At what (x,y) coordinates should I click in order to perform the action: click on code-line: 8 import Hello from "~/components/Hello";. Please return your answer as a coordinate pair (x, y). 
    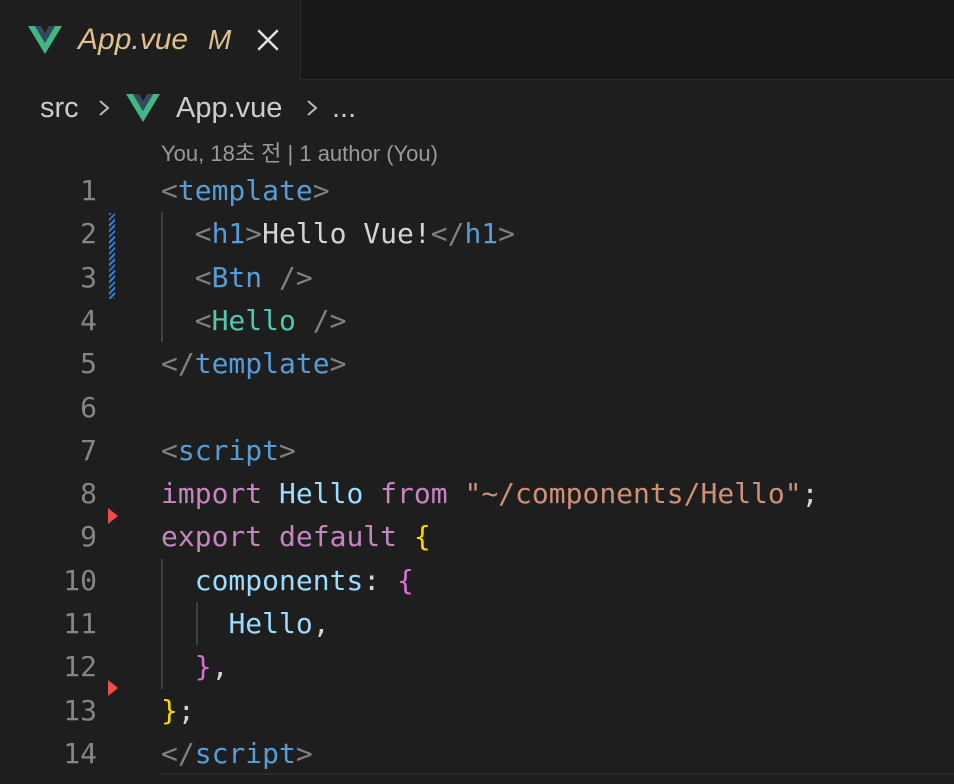
    Looking at the image, I should click on (477, 493).